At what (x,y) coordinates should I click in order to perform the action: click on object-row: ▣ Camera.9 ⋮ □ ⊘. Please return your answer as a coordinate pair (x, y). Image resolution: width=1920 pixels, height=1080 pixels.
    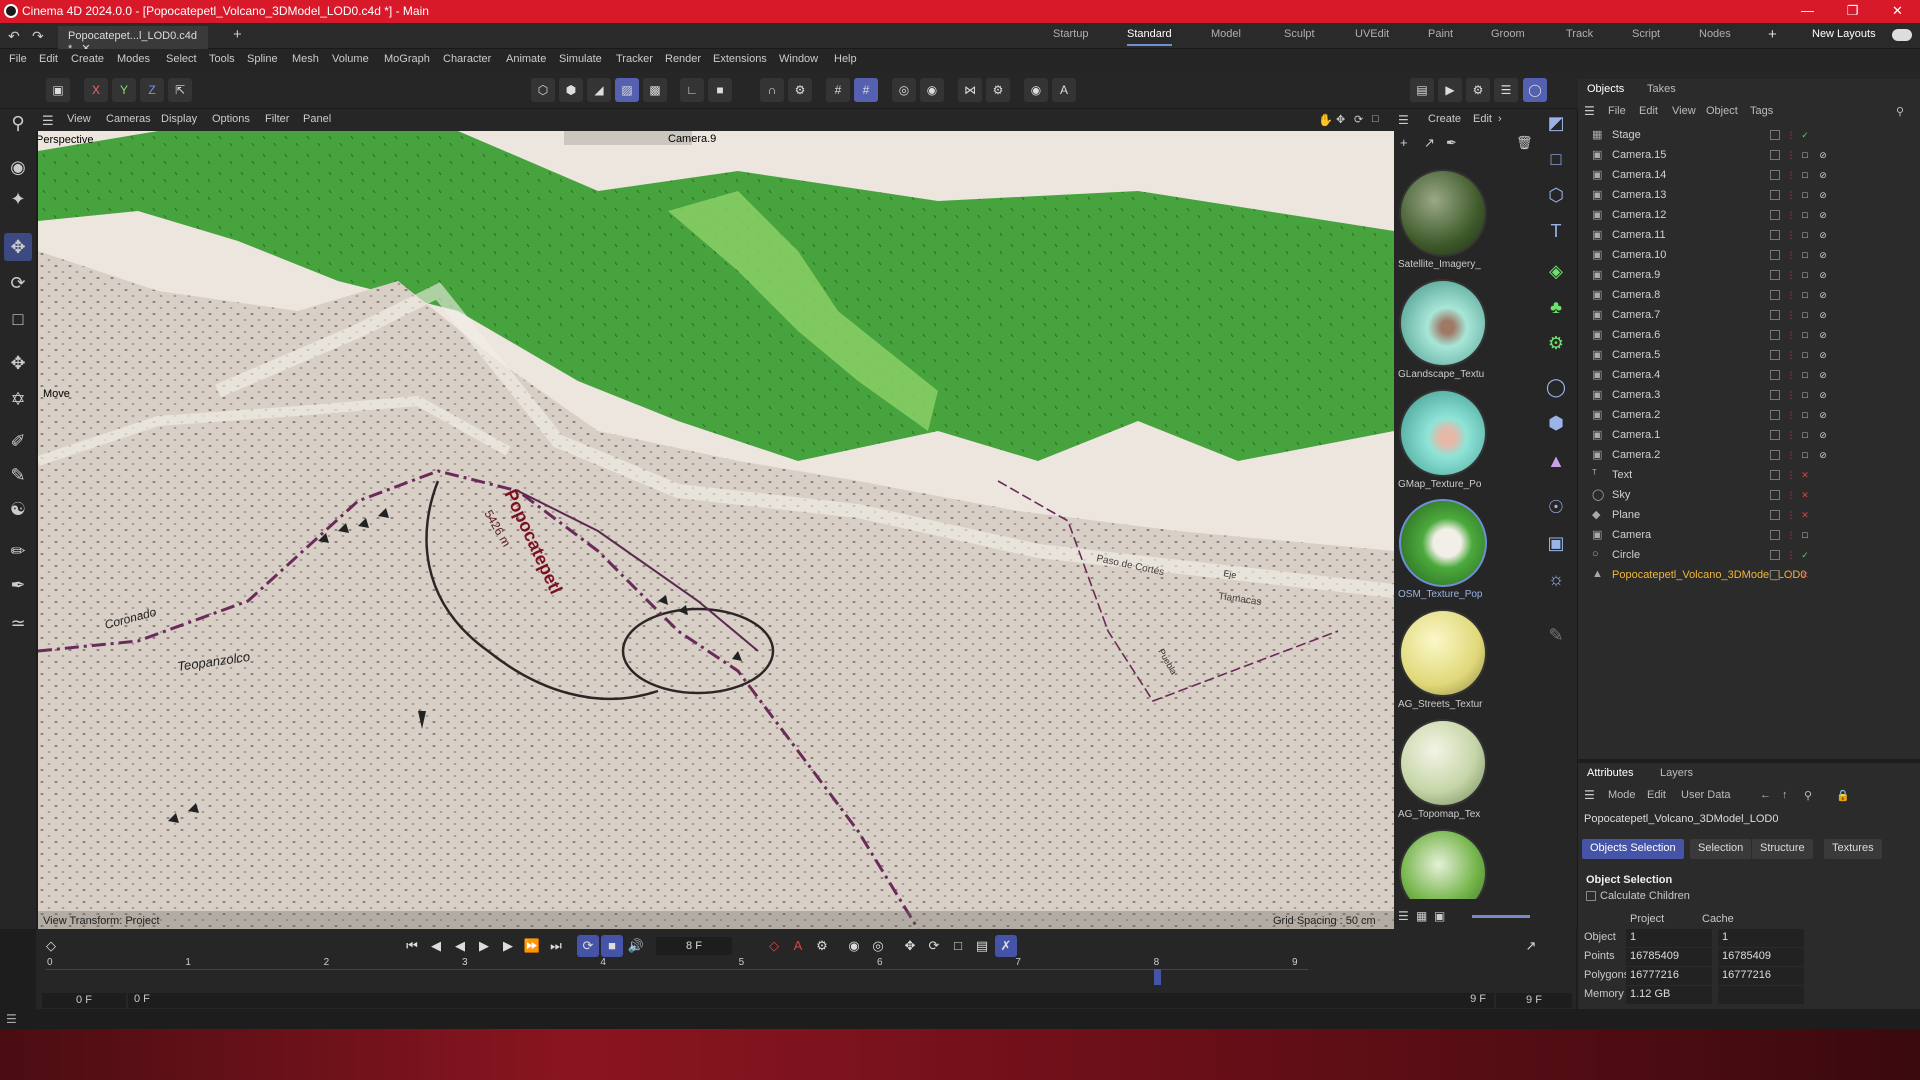
    Looking at the image, I should click on (1749, 276).